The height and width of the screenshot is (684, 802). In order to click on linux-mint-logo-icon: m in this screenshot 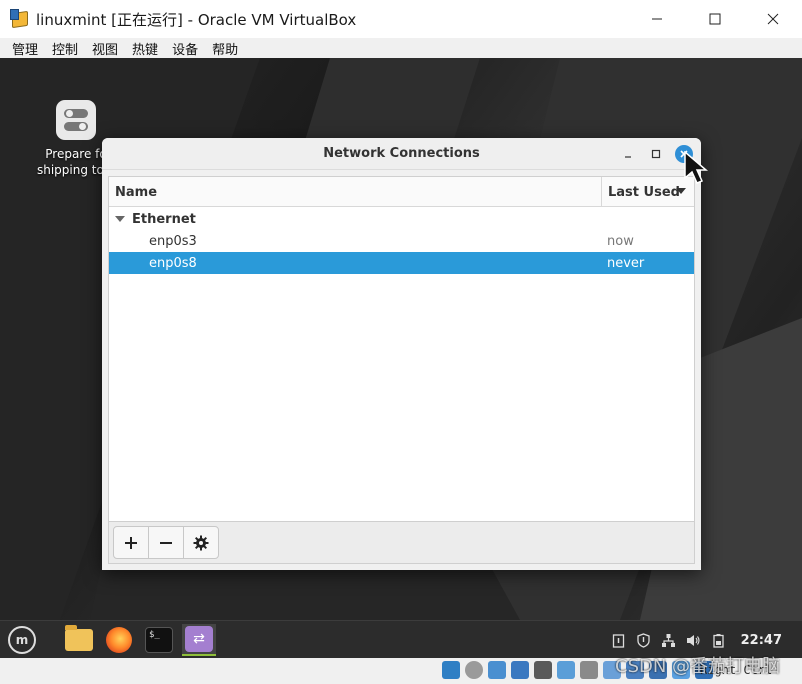, I will do `click(22, 640)`.